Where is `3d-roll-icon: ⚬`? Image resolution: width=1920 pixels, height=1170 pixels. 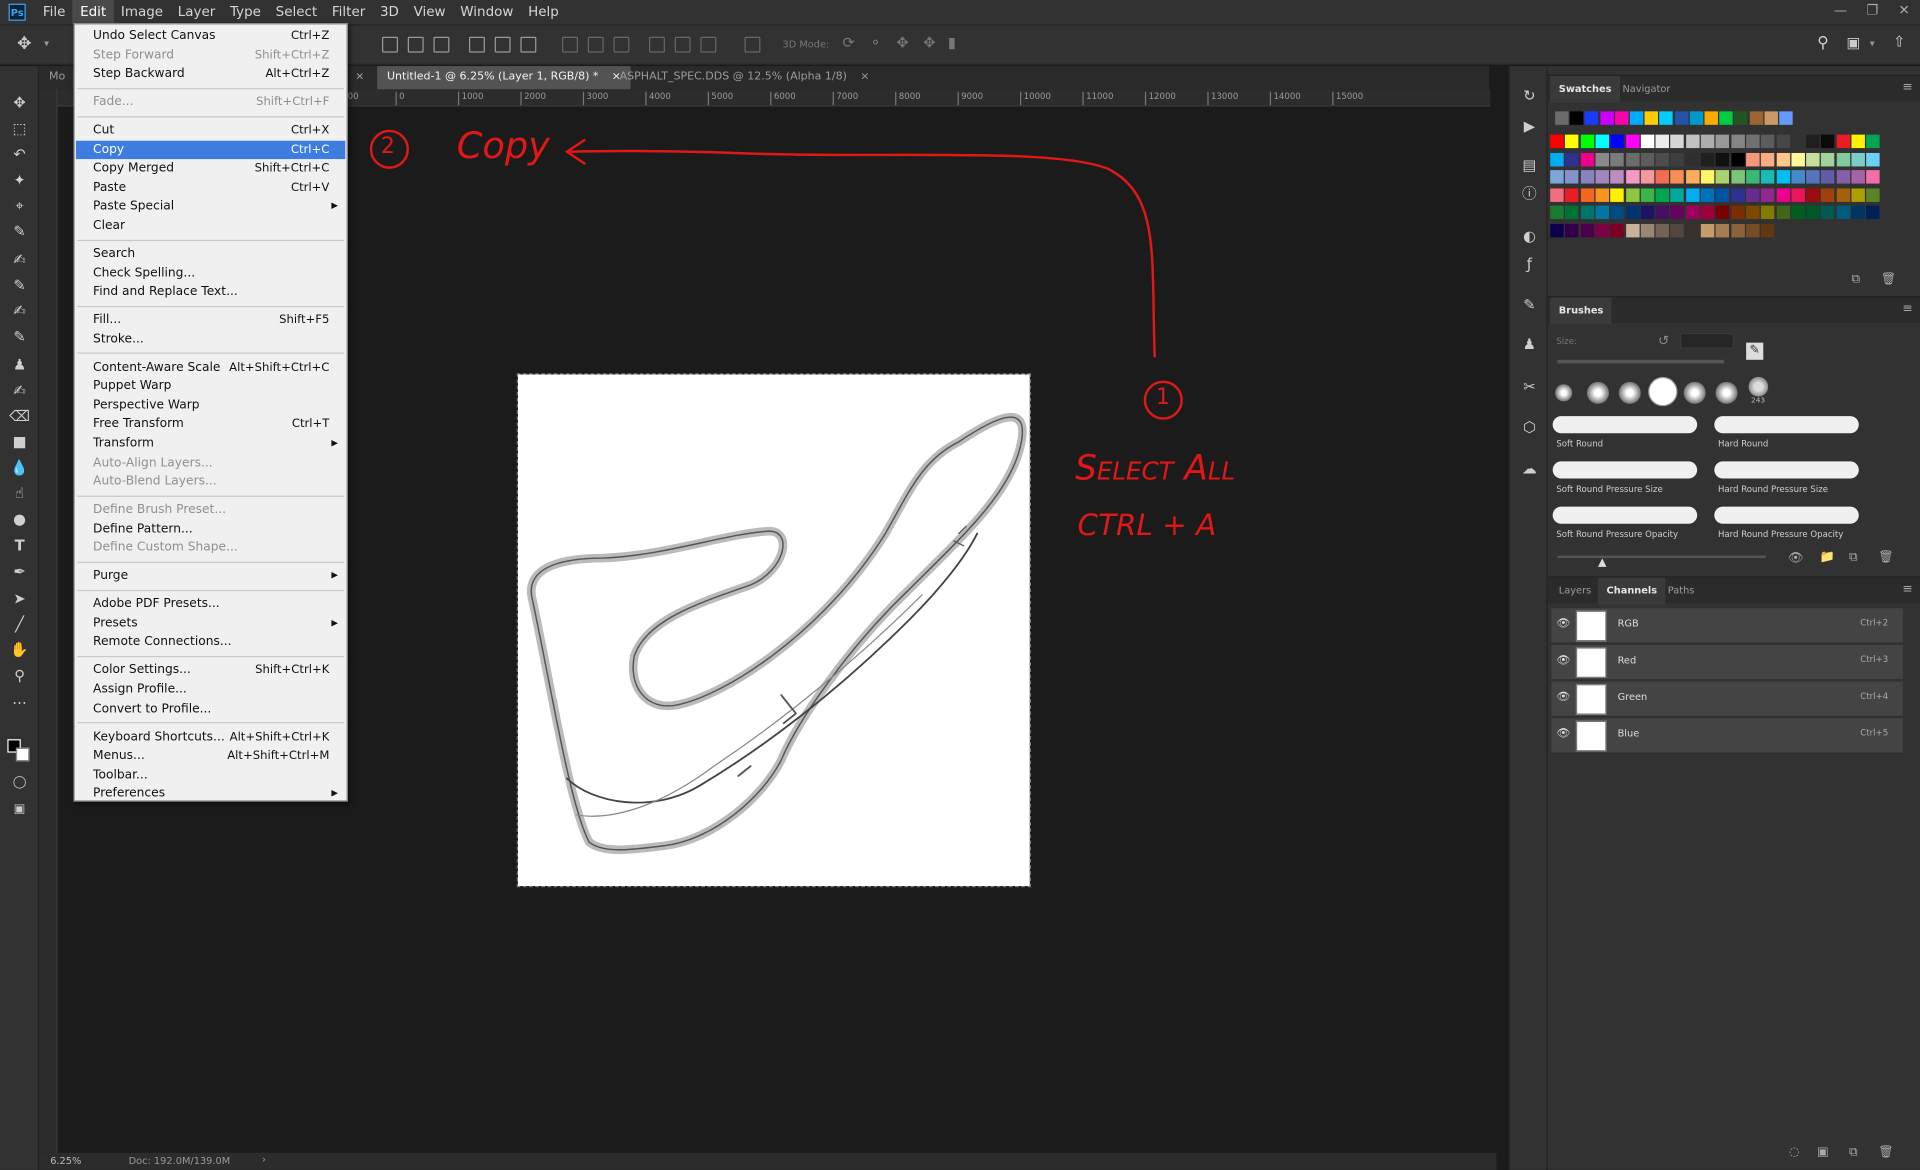
3d-roll-icon: ⚬ is located at coordinates (875, 42).